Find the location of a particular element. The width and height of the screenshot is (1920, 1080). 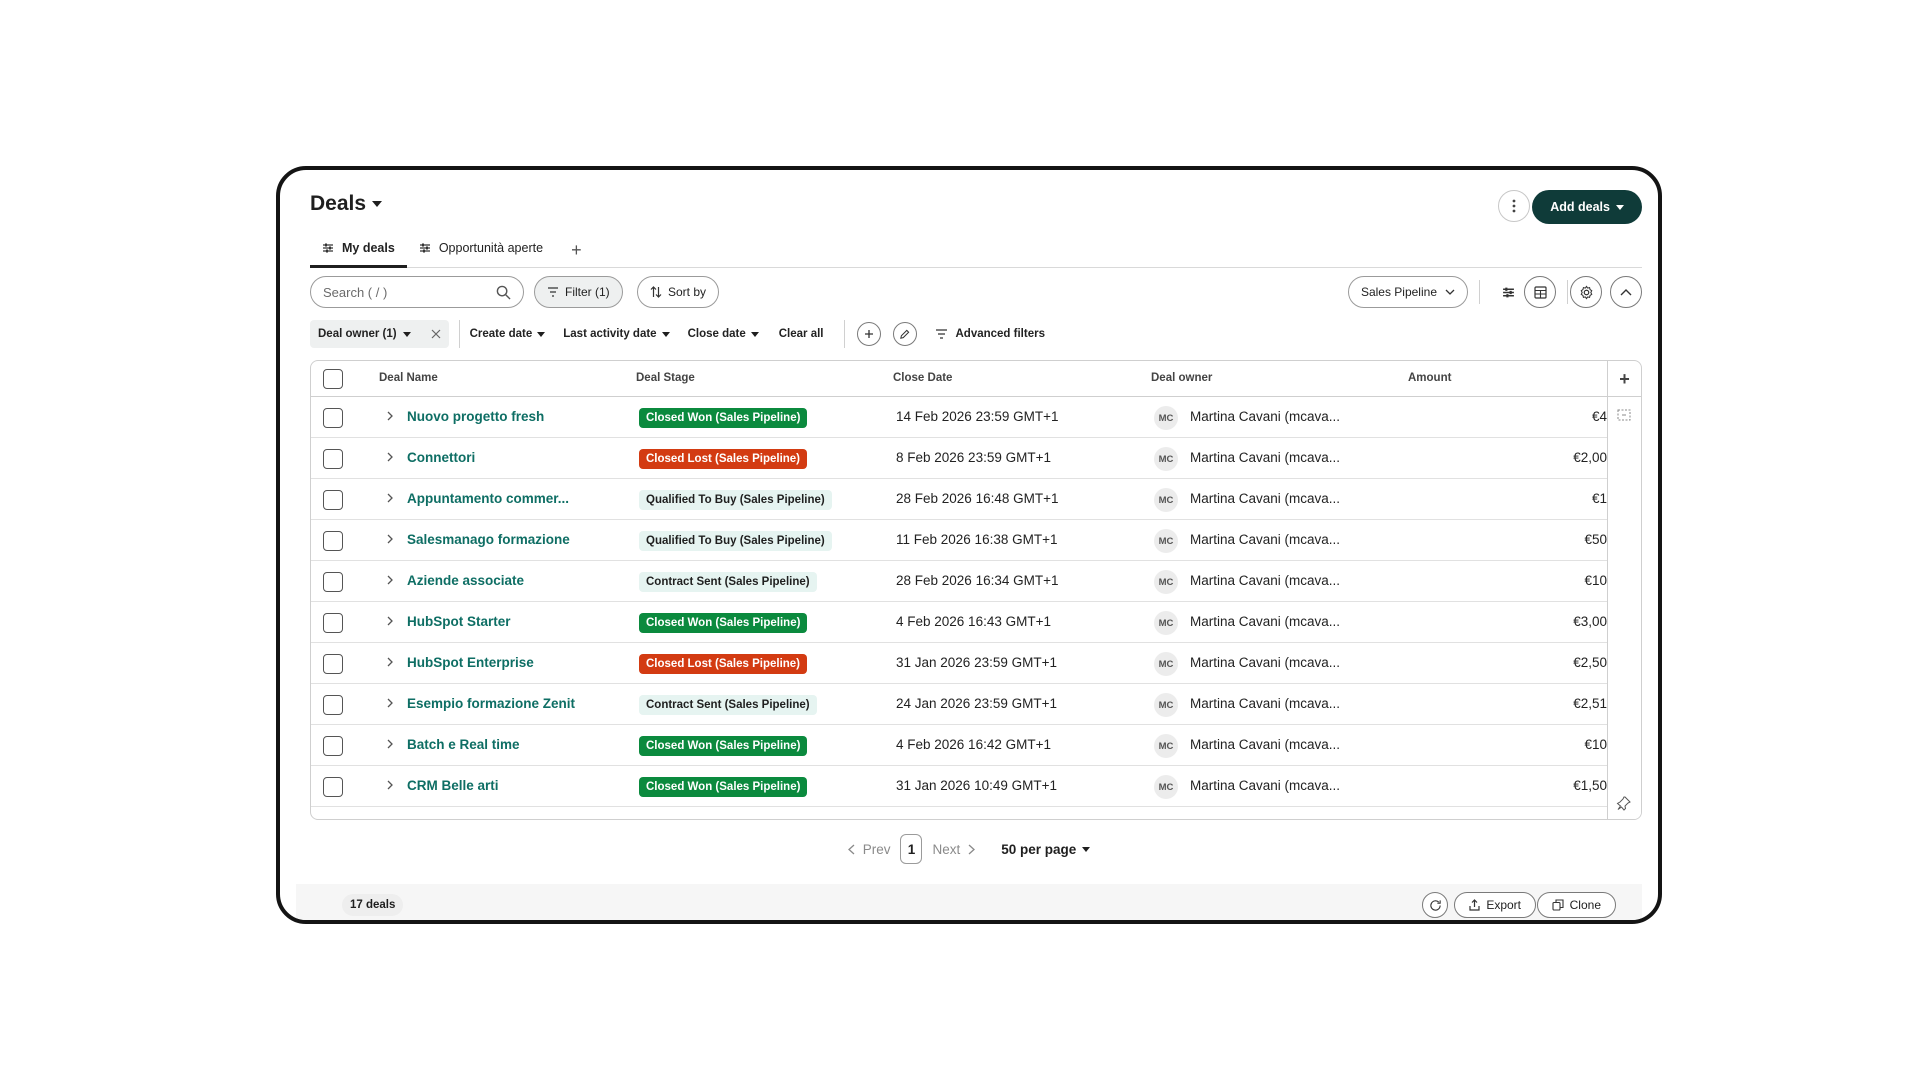

search-input: Search ( / ) is located at coordinates (417, 292).